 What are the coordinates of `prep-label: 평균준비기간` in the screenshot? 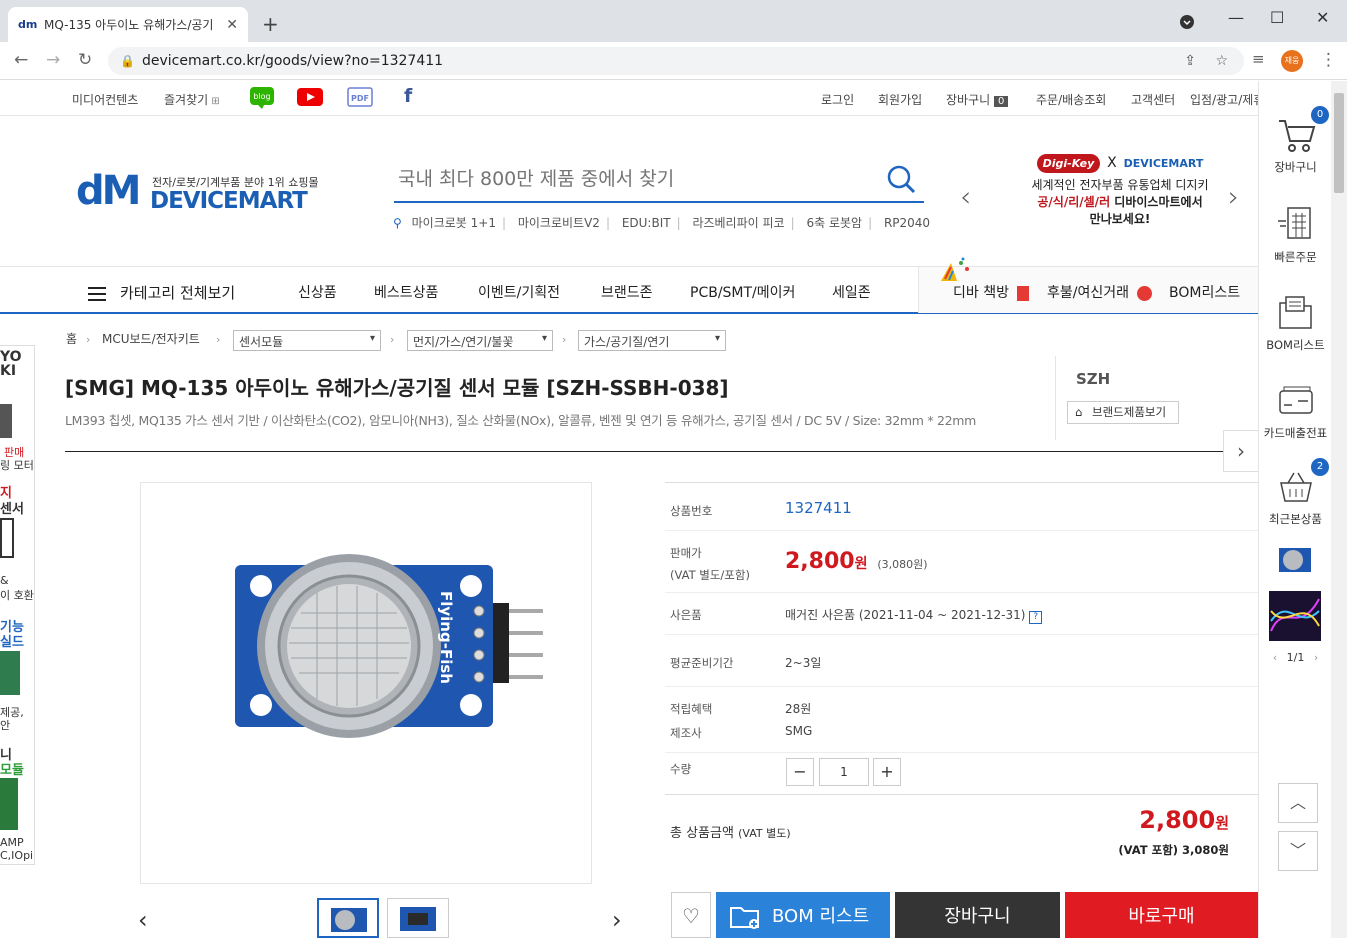 It's located at (702, 663).